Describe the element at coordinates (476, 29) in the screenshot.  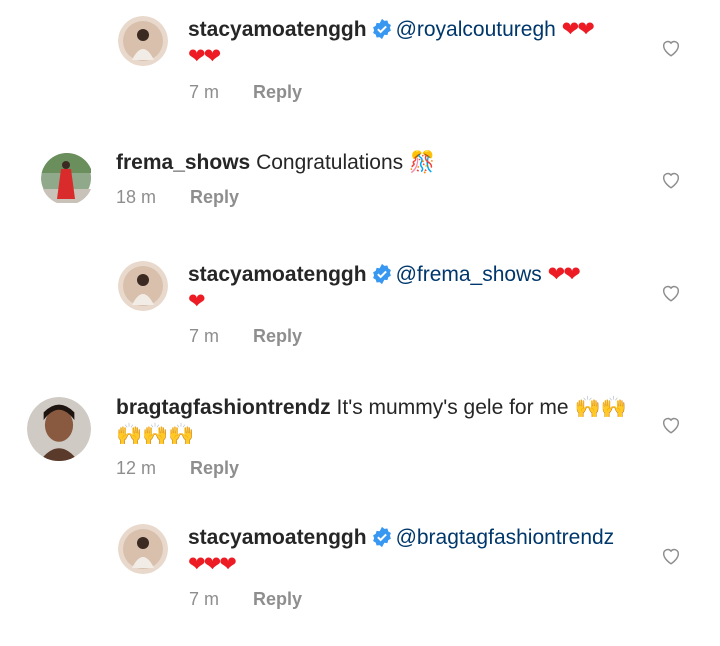
I see `mention-link: @royalcouturegh` at that location.